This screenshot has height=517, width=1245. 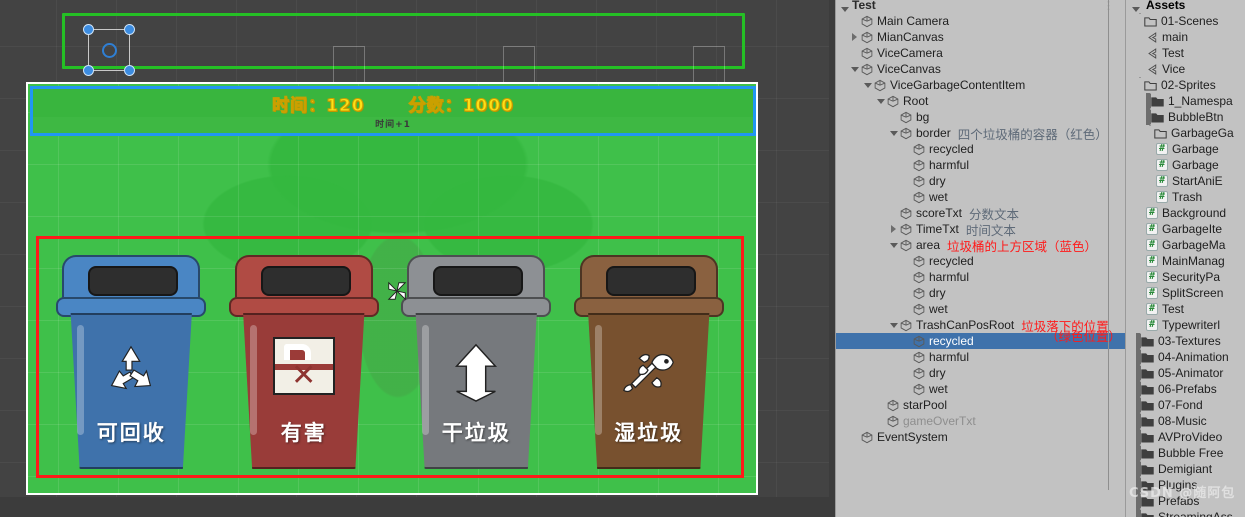 I want to click on trash-bin-recycled: 可回收, so click(x=131, y=360).